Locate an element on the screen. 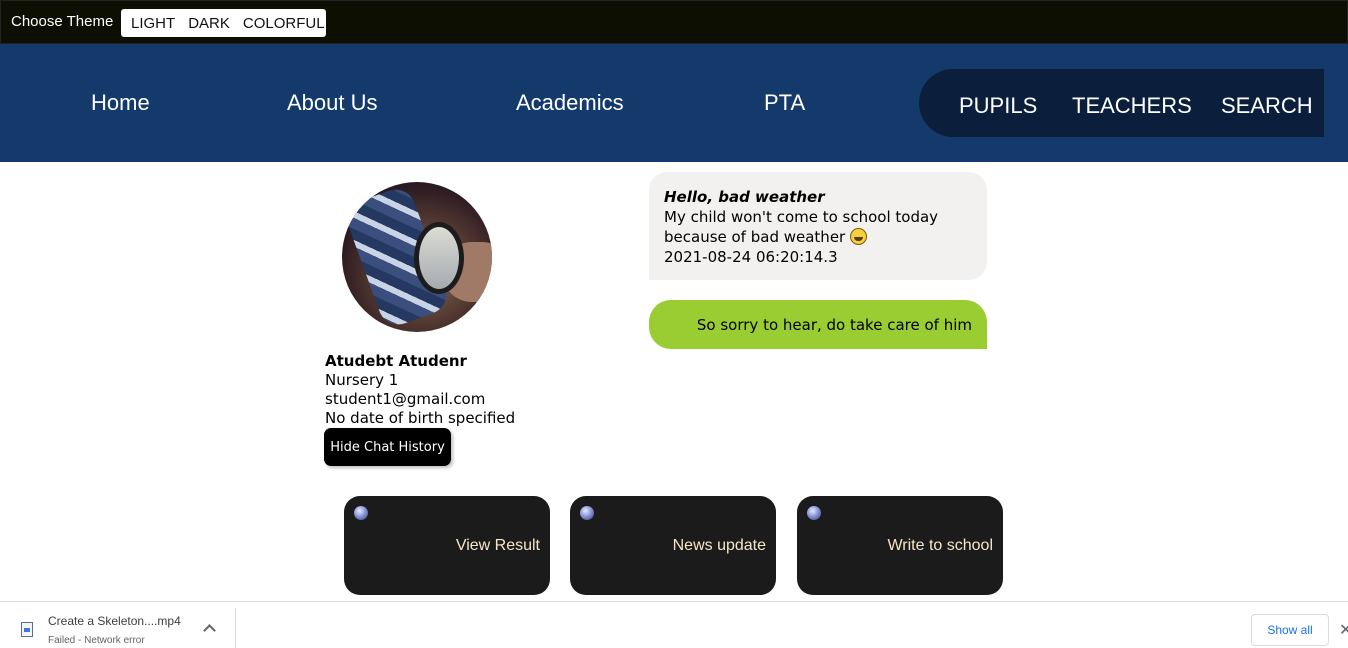 The height and width of the screenshot is (648, 1348). outgoing-message: So sorry to hear, do take care of him is located at coordinates (818, 324).